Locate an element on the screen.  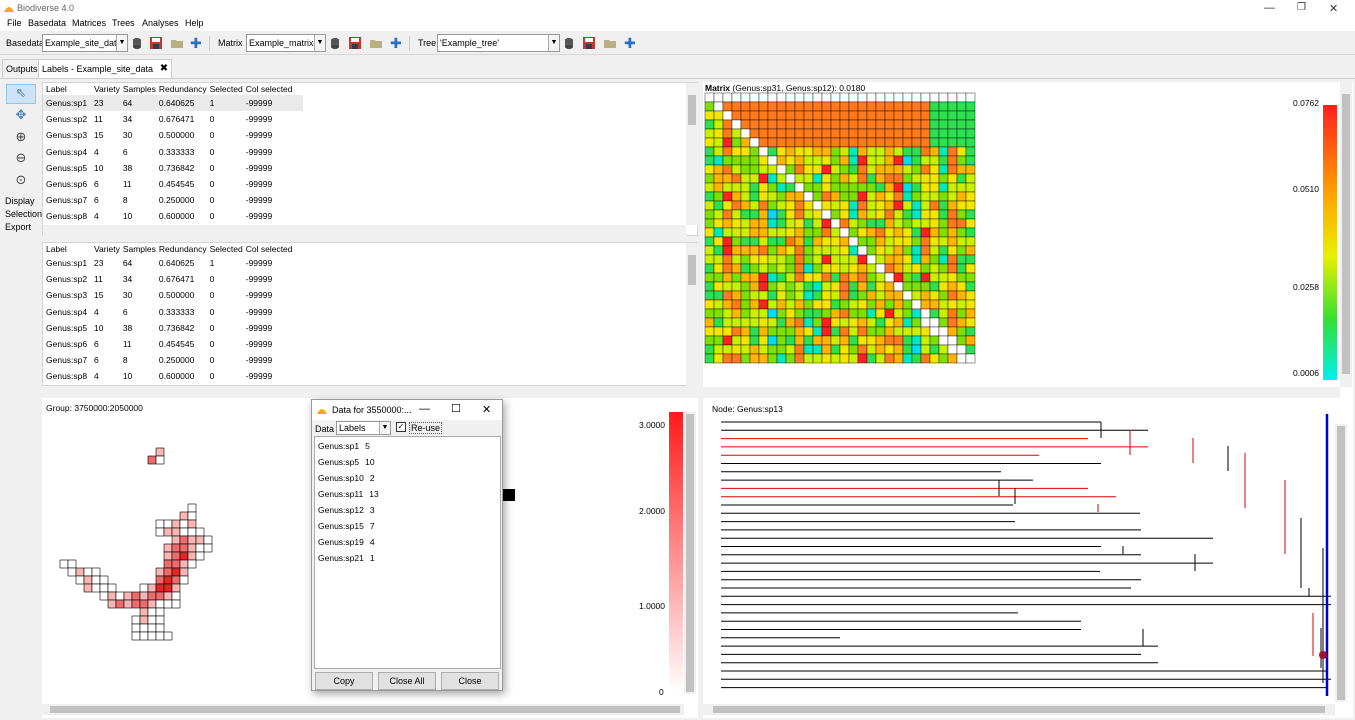
pointer-icon: ⇖ is located at coordinates (21, 94).